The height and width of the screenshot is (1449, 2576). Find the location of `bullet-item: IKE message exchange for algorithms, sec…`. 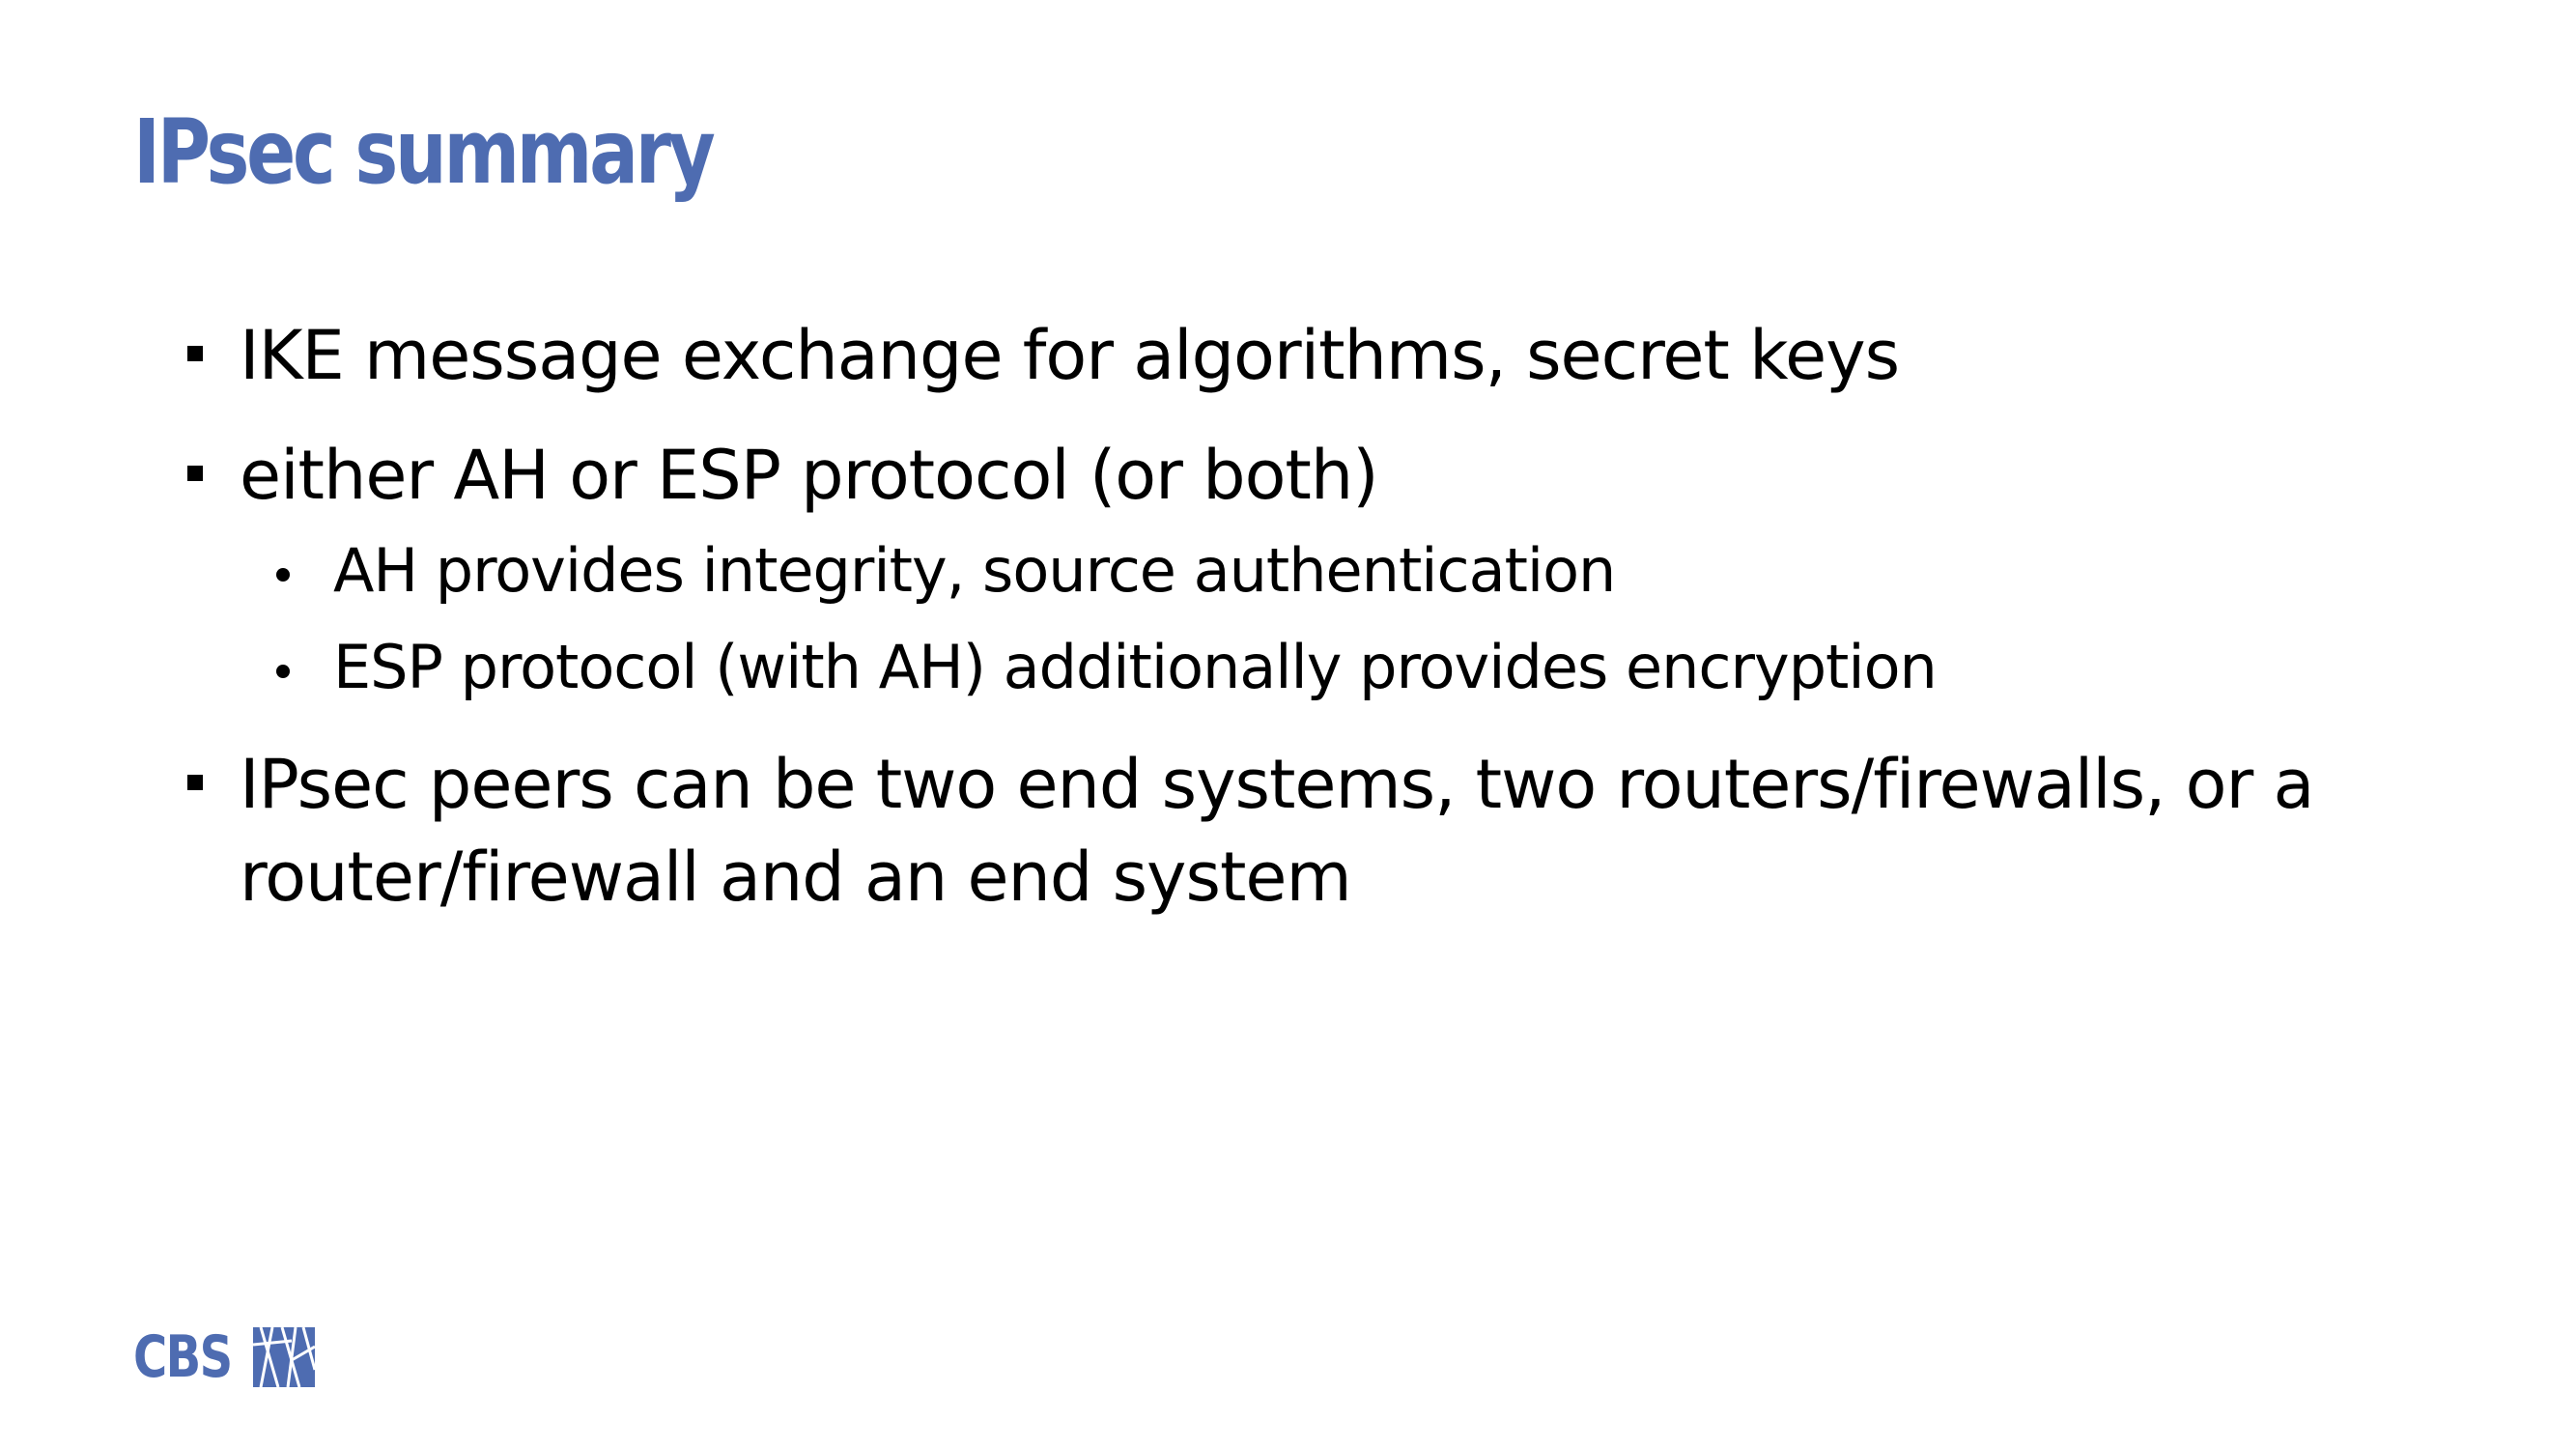

bullet-item: IKE message exchange for algorithms, sec… is located at coordinates (1318, 355).